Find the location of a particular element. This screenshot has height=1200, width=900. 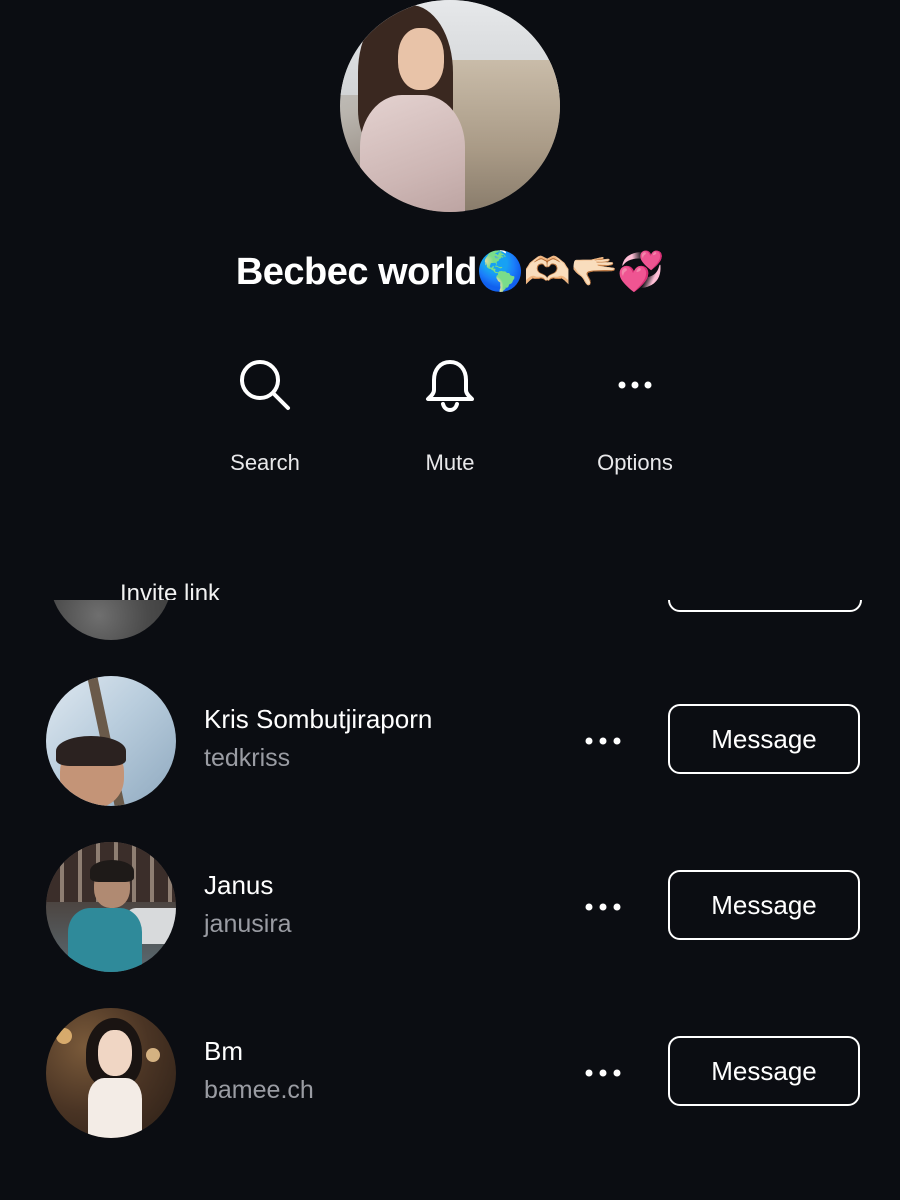

member-row: Bm bamee.ch Message is located at coordinates (450, 1078).